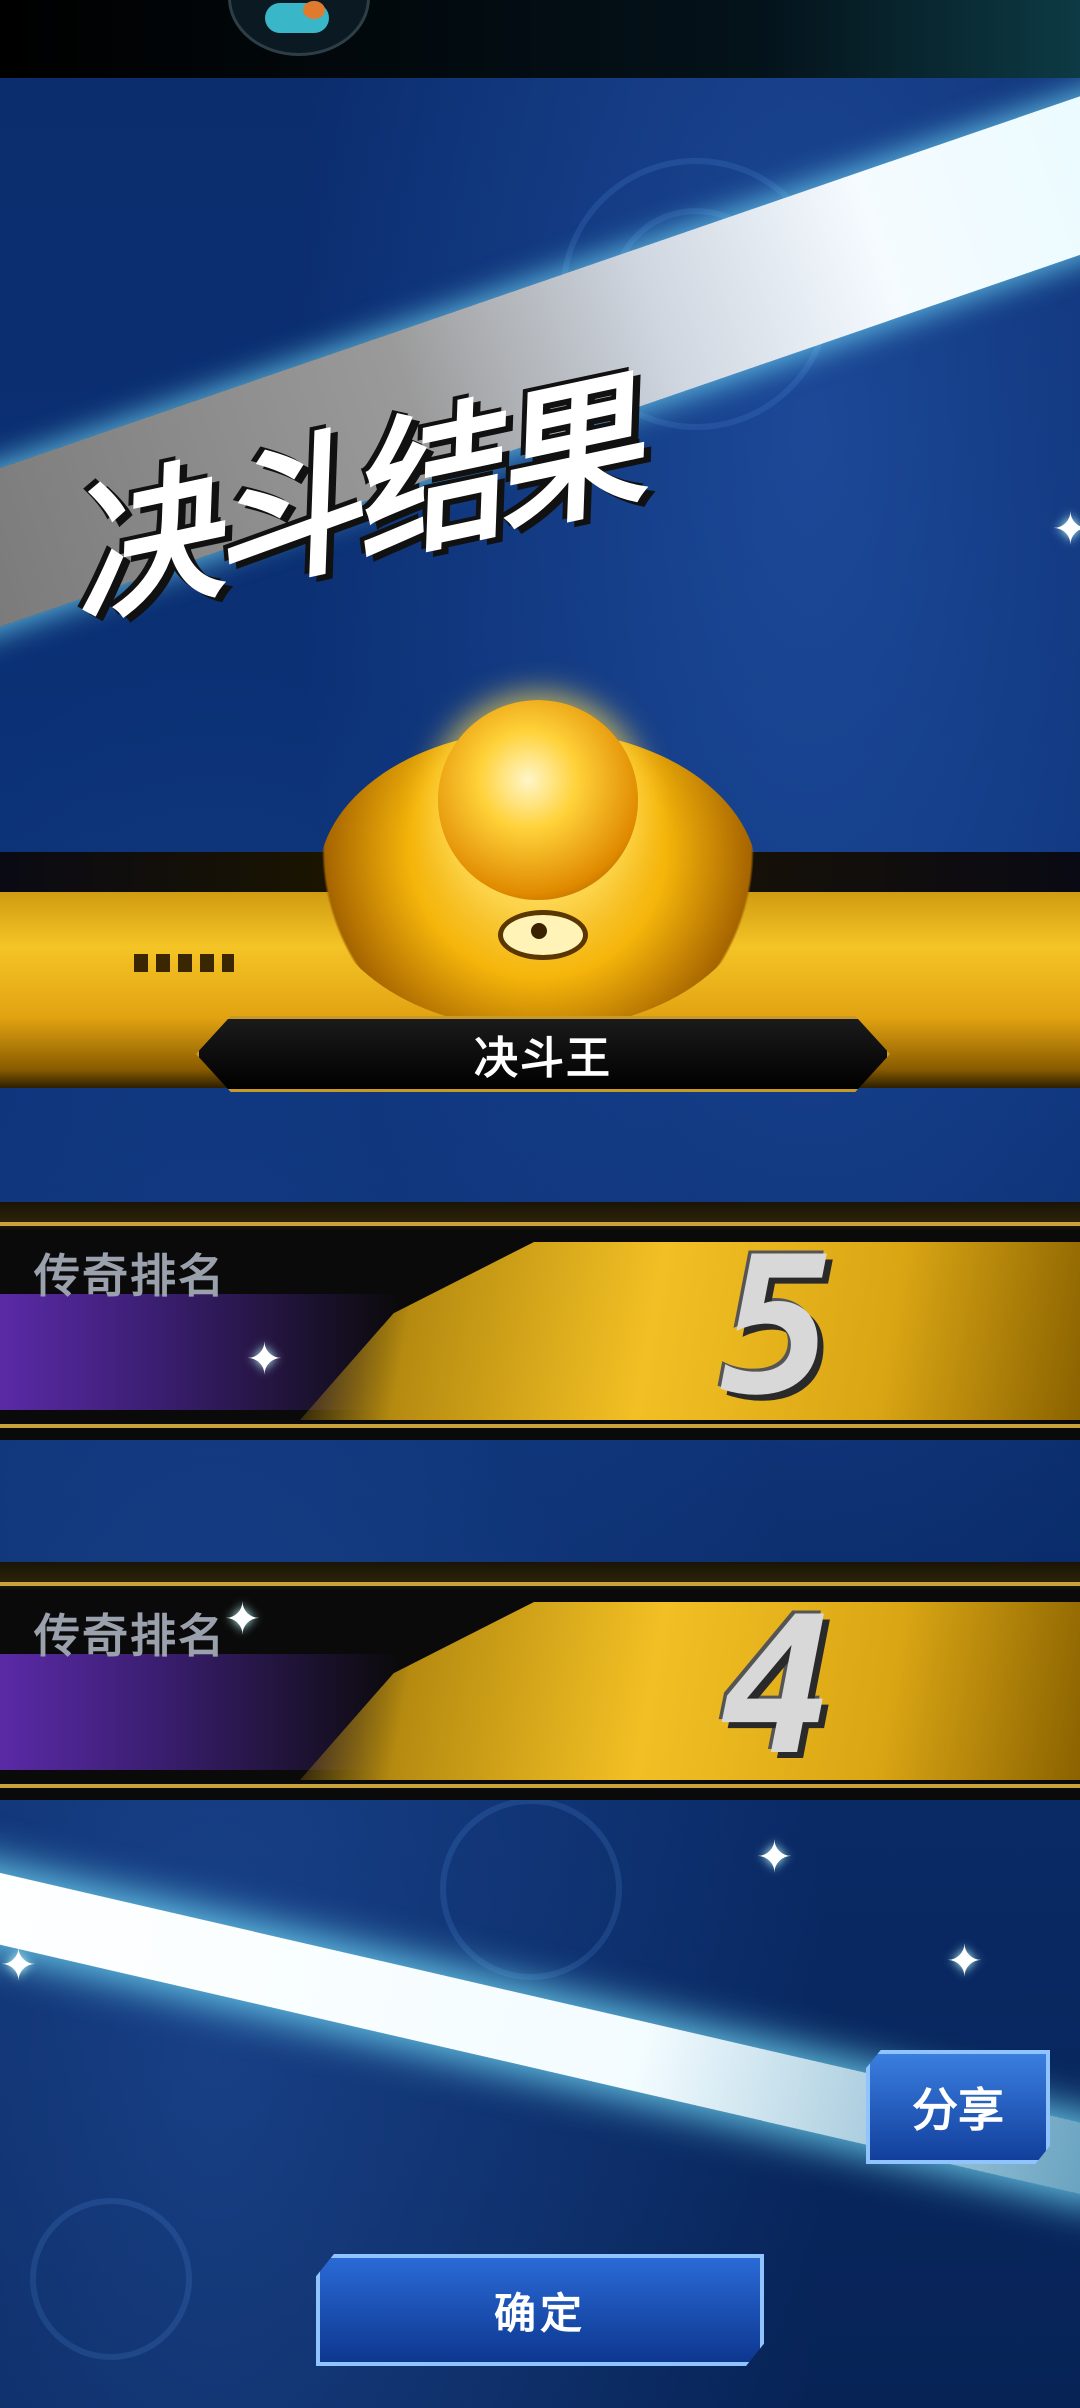  I want to click on golden-orb, so click(538, 800).